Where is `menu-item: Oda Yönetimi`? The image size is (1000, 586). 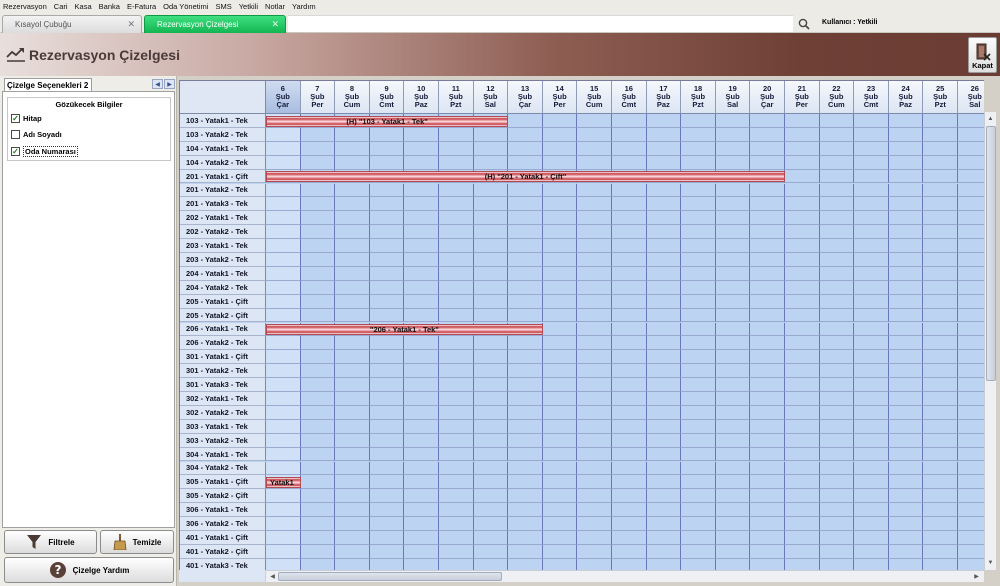
menu-item: Oda Yönetimi is located at coordinates (185, 6).